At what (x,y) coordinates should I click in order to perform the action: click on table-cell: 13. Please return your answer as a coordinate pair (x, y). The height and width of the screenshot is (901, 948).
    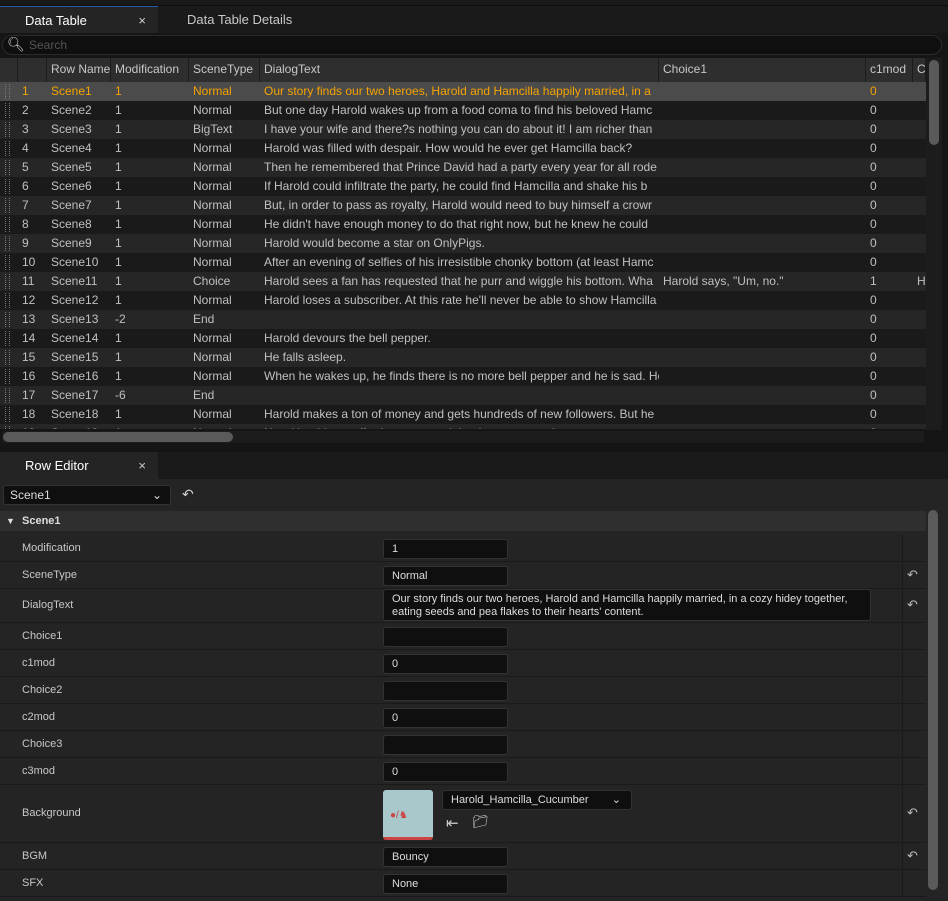
    Looking at the image, I should click on (29, 319).